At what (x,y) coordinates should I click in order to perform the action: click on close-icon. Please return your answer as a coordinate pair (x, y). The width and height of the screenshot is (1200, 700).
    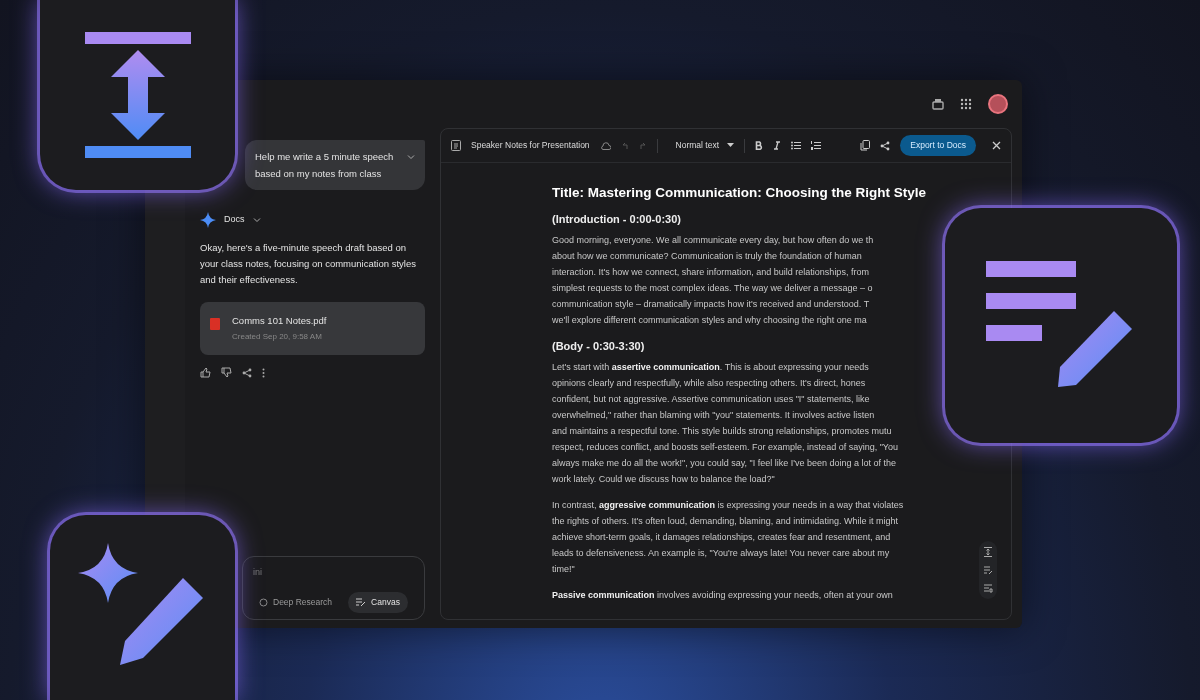
    Looking at the image, I should click on (996, 145).